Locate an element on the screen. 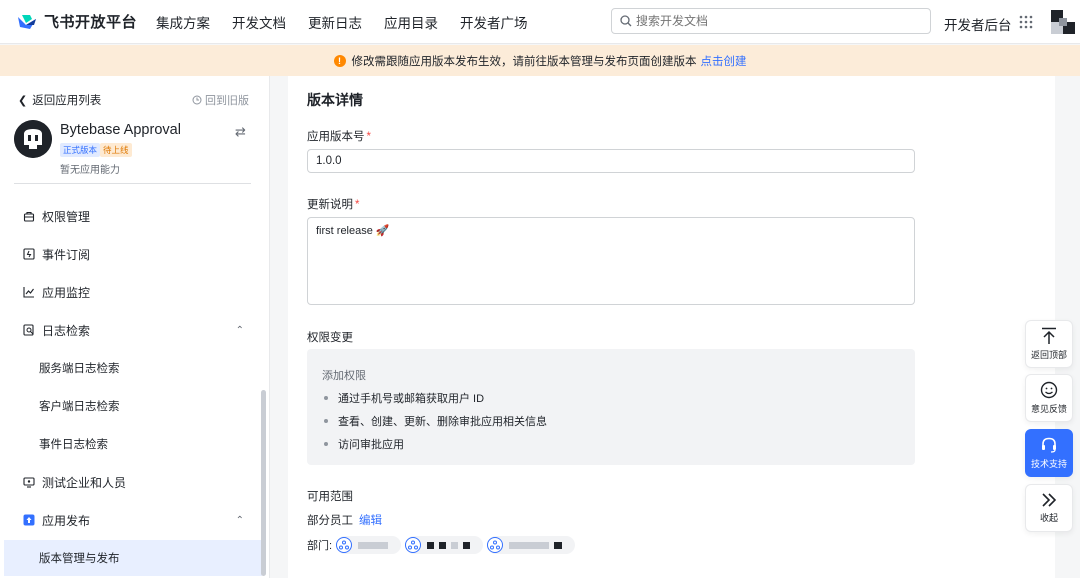  brand-name: 飞书开放平台 is located at coordinates (91, 22).